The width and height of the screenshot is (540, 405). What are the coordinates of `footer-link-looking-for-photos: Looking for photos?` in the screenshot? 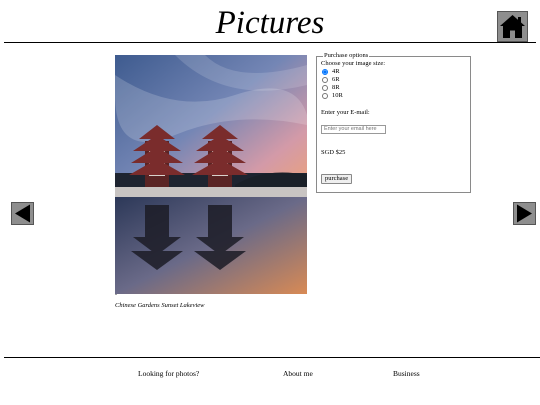 It's located at (168, 374).